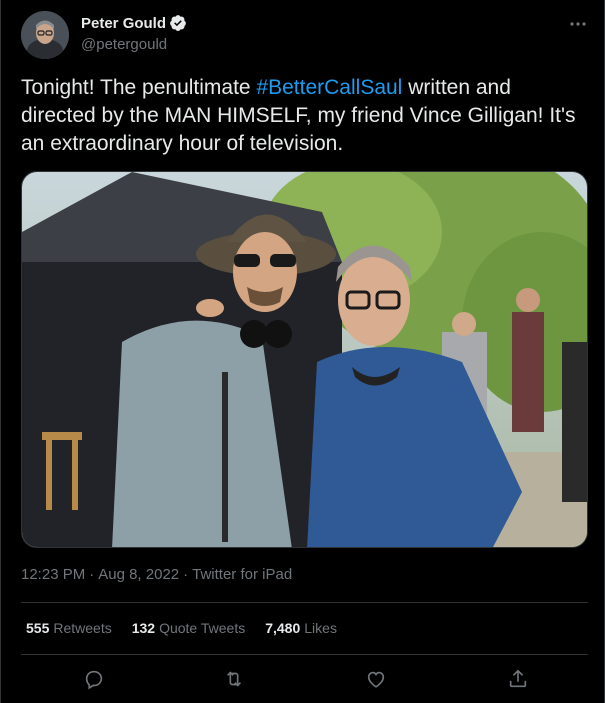 The width and height of the screenshot is (605, 703). Describe the element at coordinates (304, 679) in the screenshot. I see `tweet-actions` at that location.